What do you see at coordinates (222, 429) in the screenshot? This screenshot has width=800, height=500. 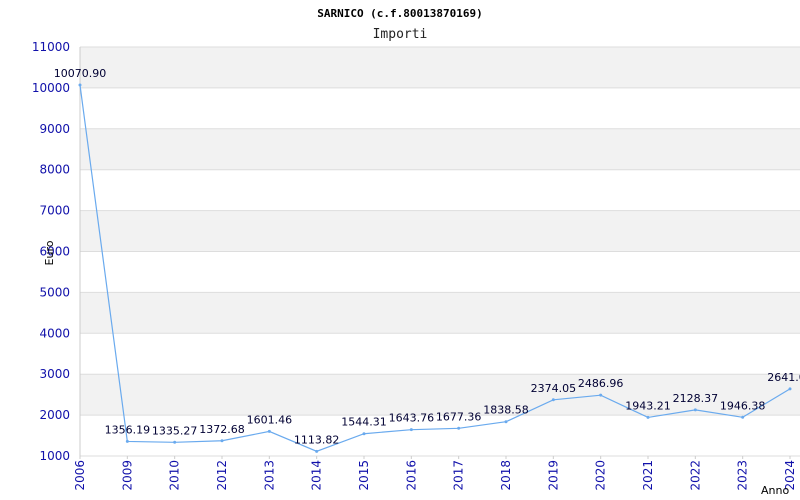 I see `data-label: 1372.68` at bounding box center [222, 429].